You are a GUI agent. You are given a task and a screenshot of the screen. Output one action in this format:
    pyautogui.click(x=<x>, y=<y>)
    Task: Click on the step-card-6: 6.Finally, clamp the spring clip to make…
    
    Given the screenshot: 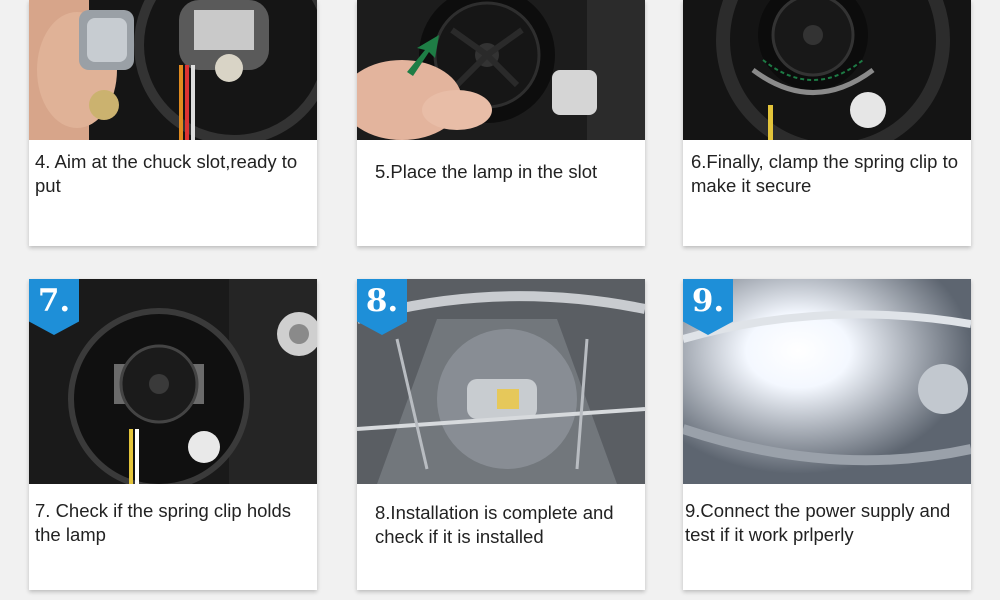 What is the action you would take?
    pyautogui.click(x=827, y=123)
    